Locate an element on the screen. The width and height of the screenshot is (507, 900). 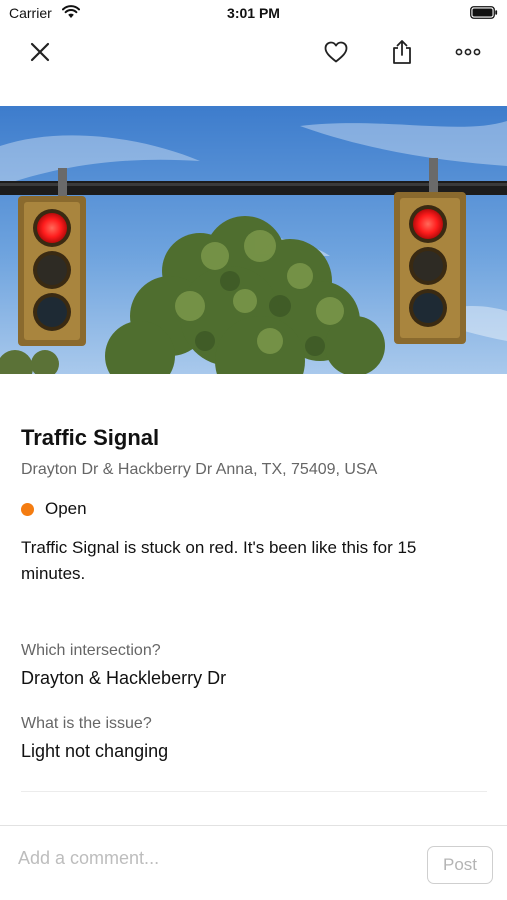
navigation-bar is located at coordinates (253, 52).